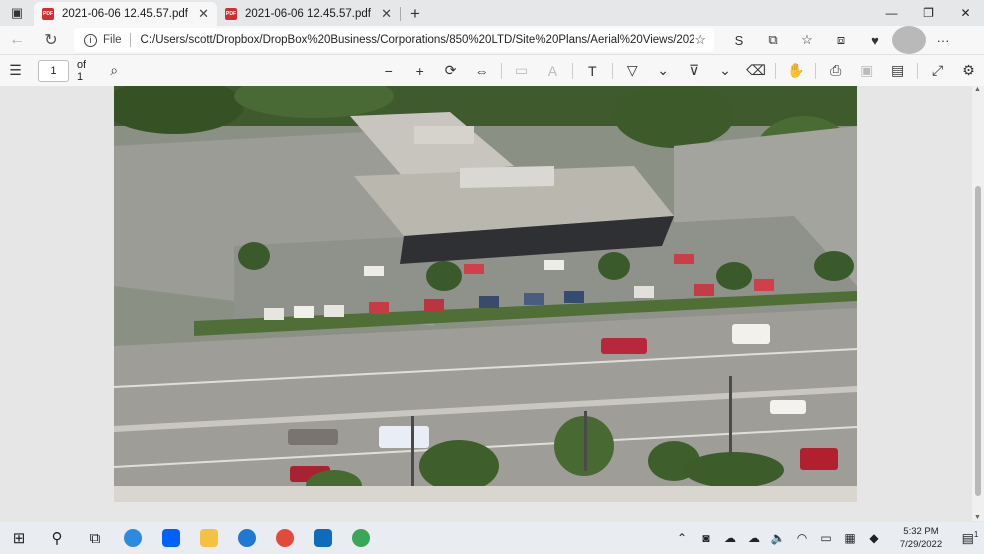 This screenshot has width=984, height=554. What do you see at coordinates (867, 70) in the screenshot?
I see `save-icon: ▣` at bounding box center [867, 70].